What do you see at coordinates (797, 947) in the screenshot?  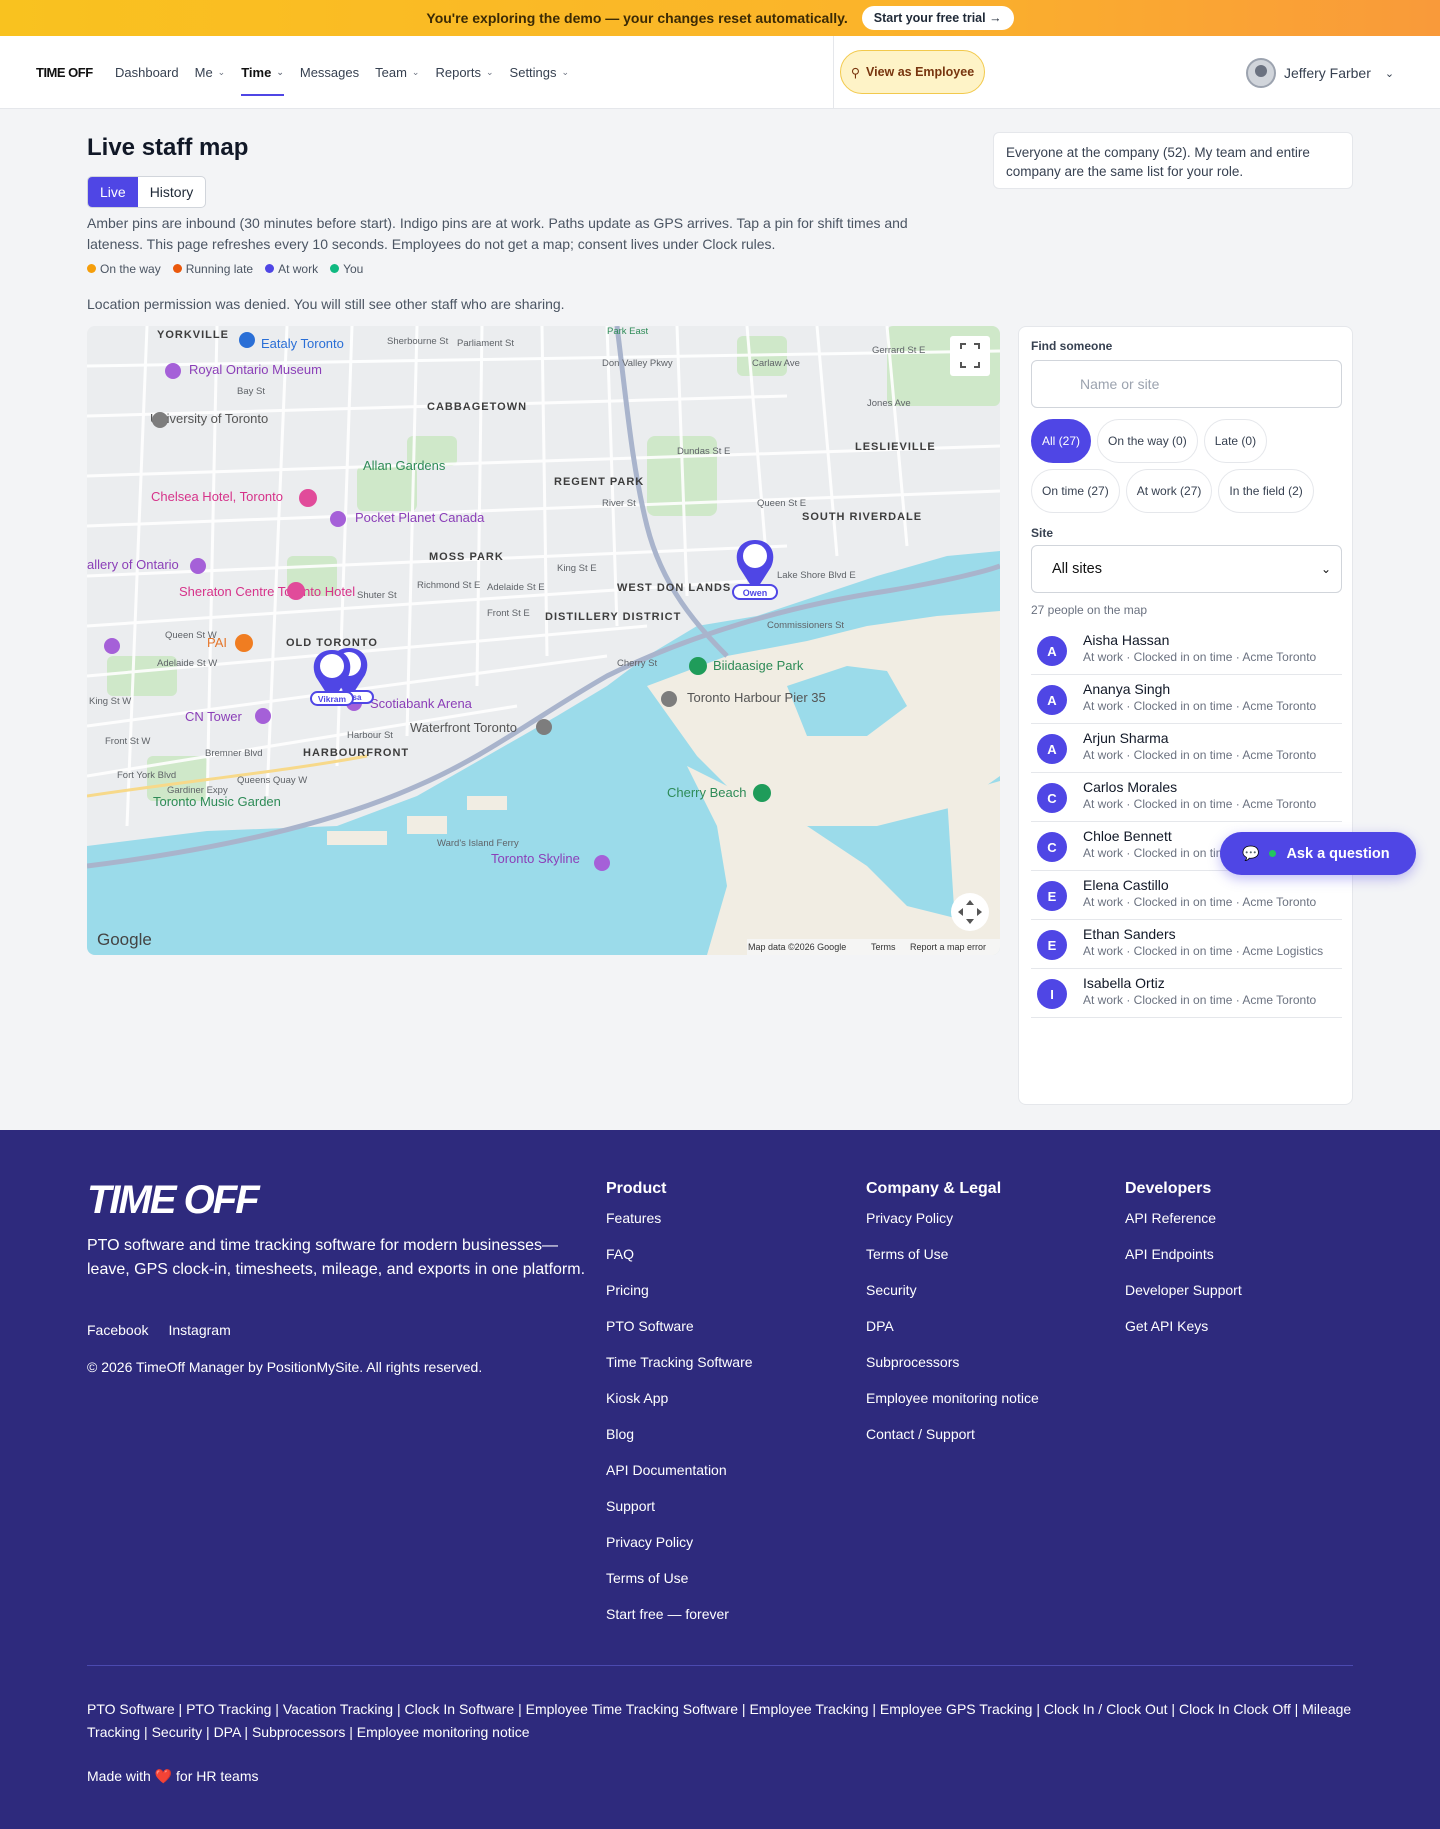 I see `map-attribution: Map data ©2026 Google` at bounding box center [797, 947].